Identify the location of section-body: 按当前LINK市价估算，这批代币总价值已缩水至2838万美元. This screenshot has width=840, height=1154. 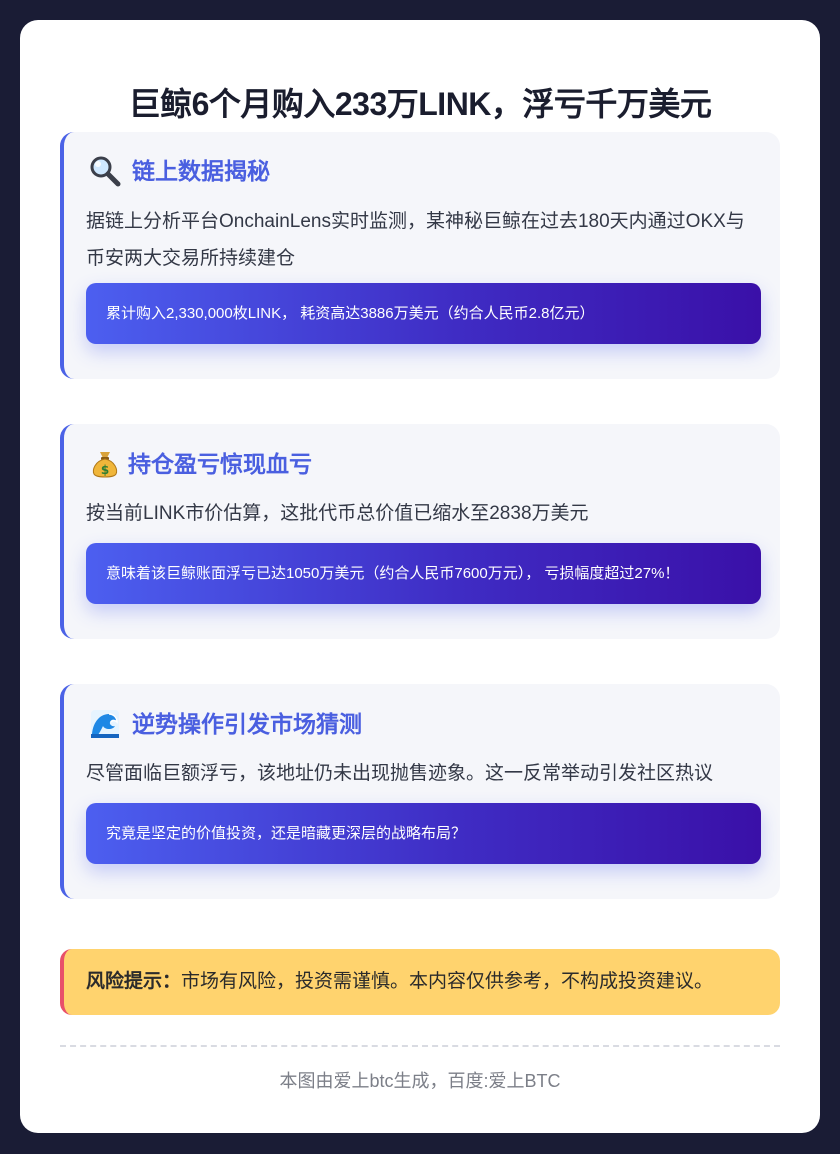
(337, 513).